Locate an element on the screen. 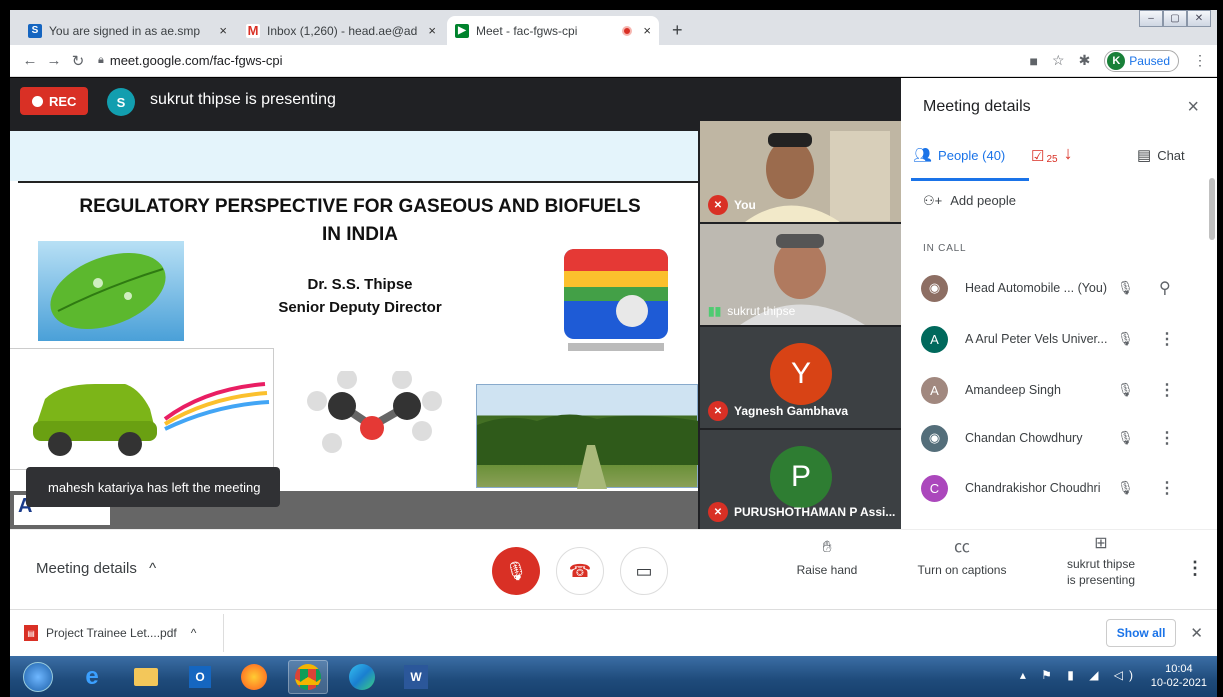 The height and width of the screenshot is (697, 1223). video-tile-sukrut: ▮▮ sukrut thipse is located at coordinates (800, 274).